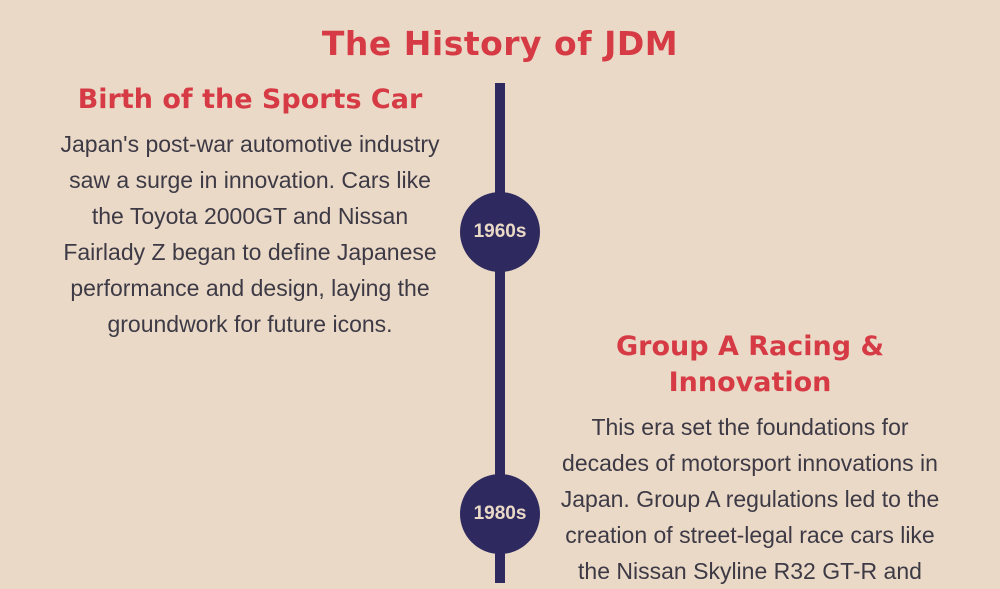  I want to click on era-label: 1960s, so click(500, 231).